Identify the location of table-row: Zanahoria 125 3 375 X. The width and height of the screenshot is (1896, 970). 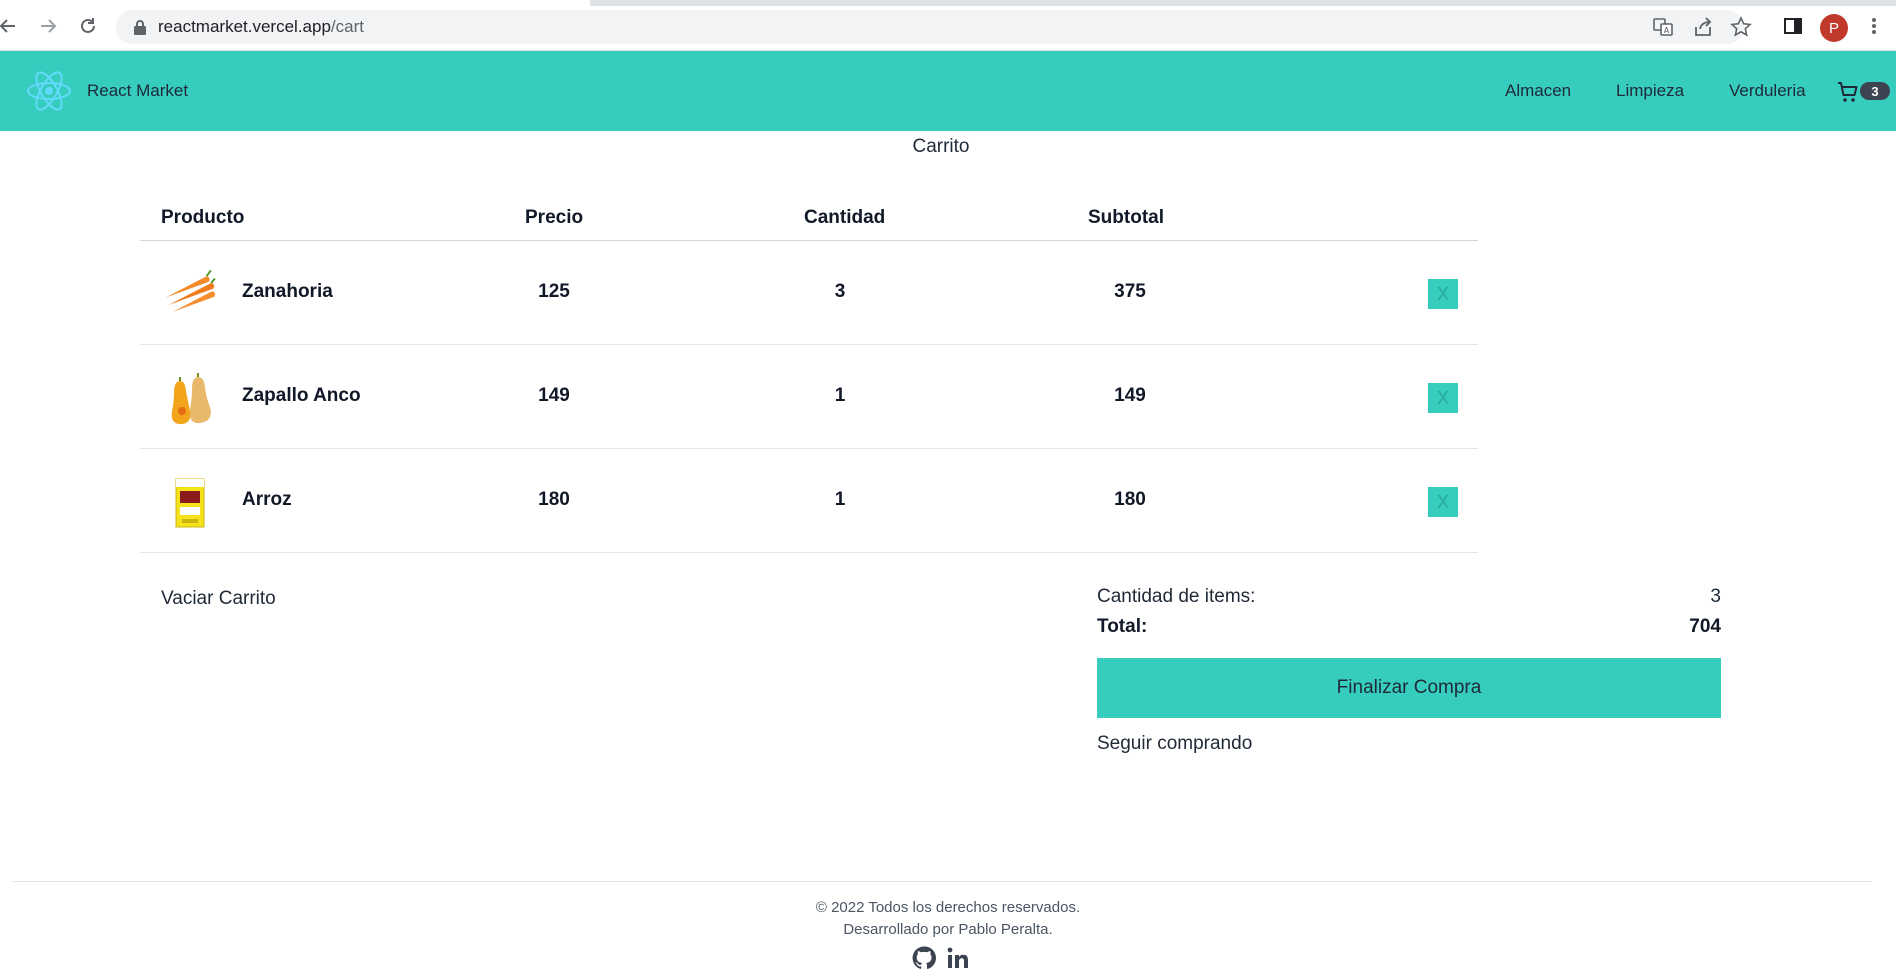
(809, 293).